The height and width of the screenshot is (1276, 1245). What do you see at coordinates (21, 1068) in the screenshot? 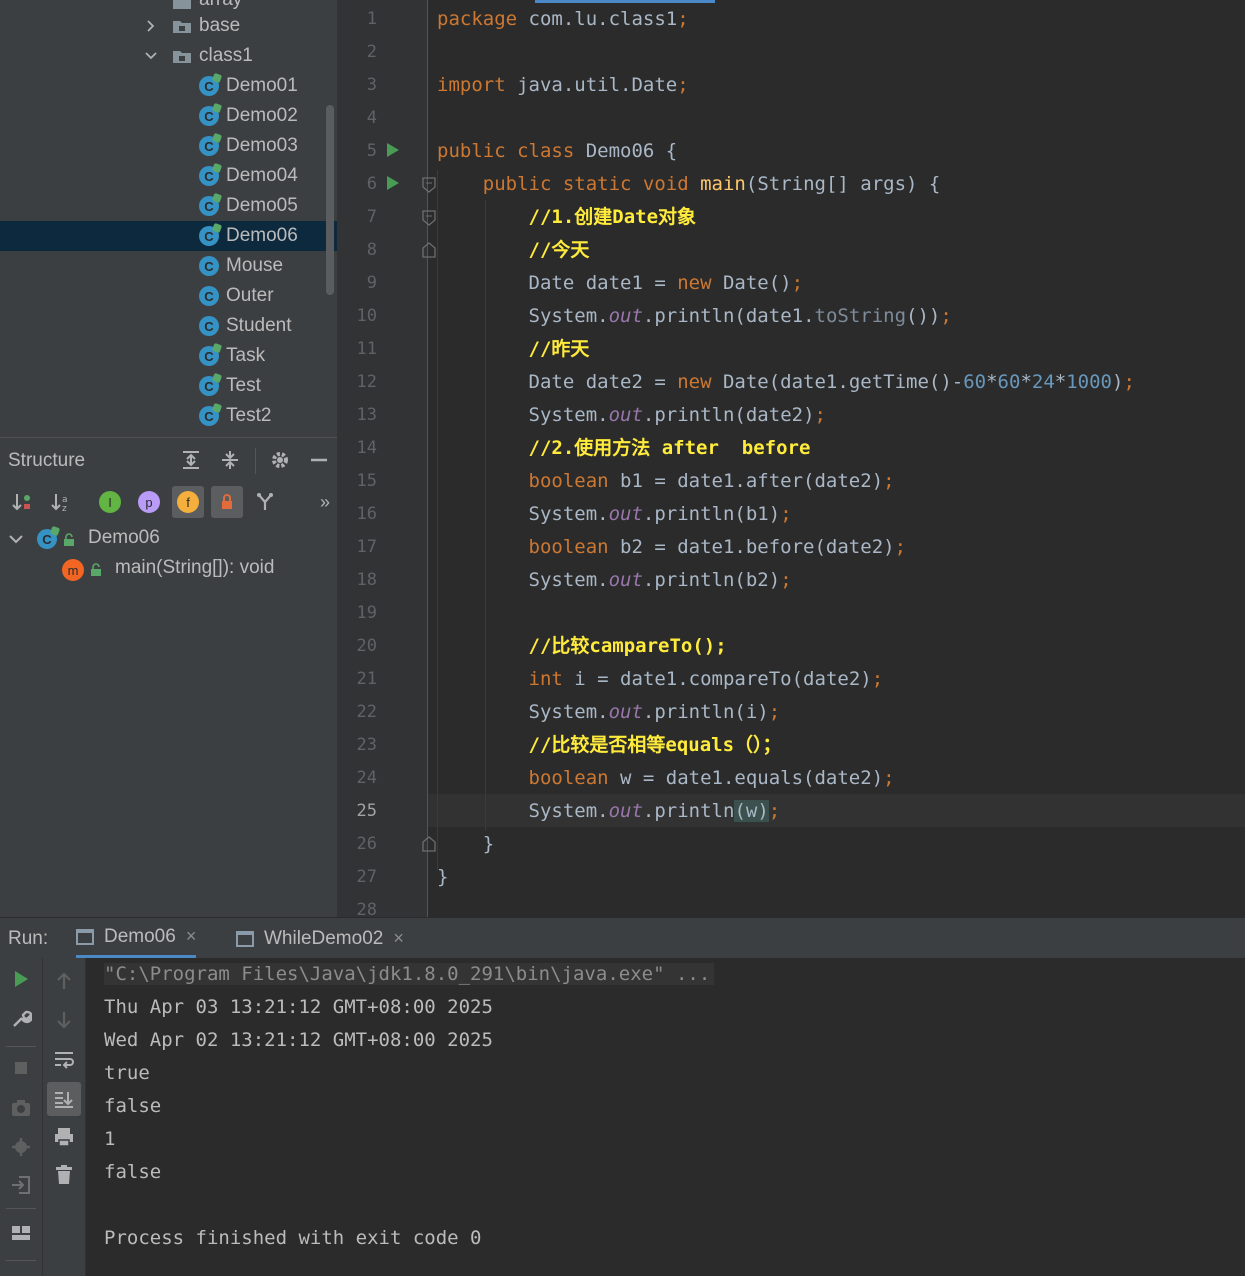
I see `stop-icon` at bounding box center [21, 1068].